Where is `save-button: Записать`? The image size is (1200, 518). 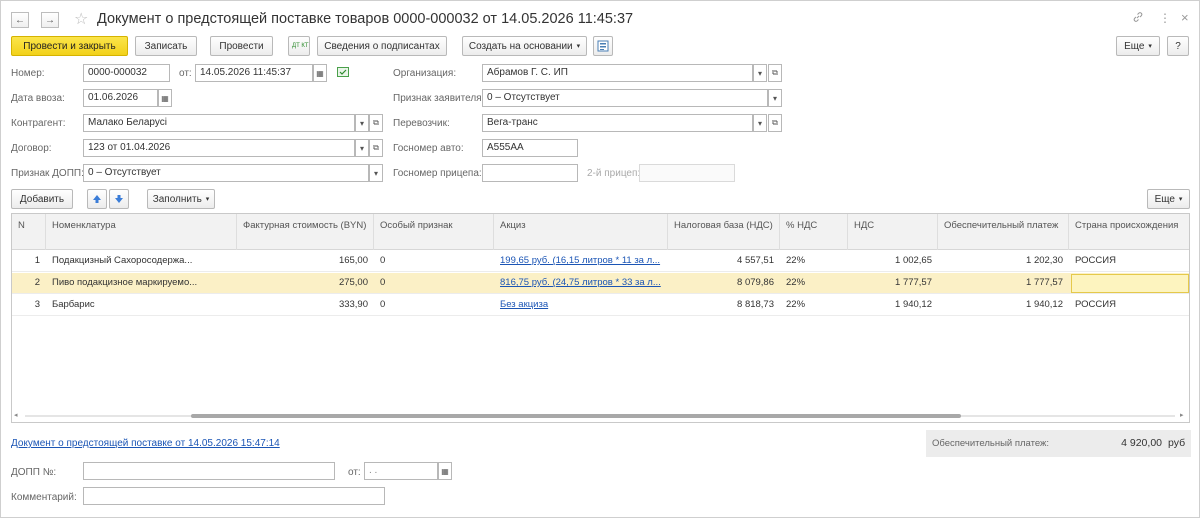
save-button: Записать is located at coordinates (166, 46).